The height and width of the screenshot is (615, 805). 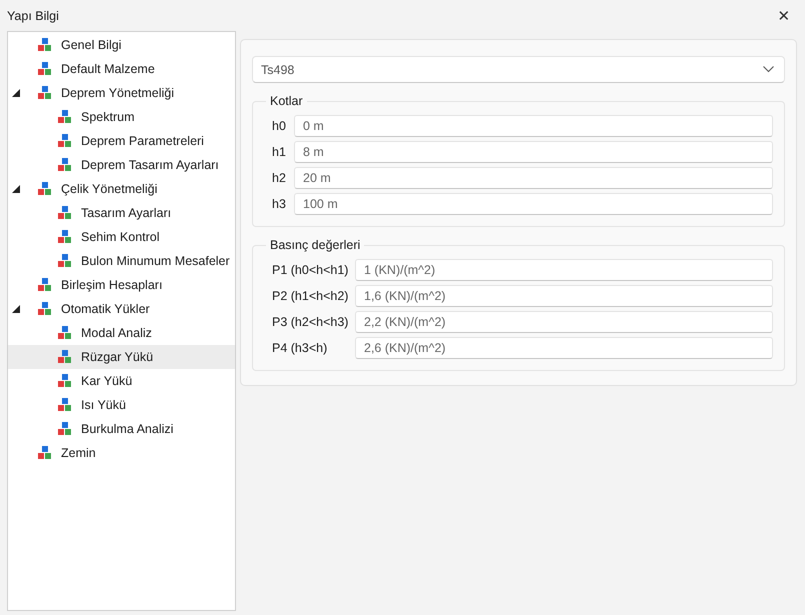 What do you see at coordinates (279, 178) in the screenshot?
I see `field-label: h2` at bounding box center [279, 178].